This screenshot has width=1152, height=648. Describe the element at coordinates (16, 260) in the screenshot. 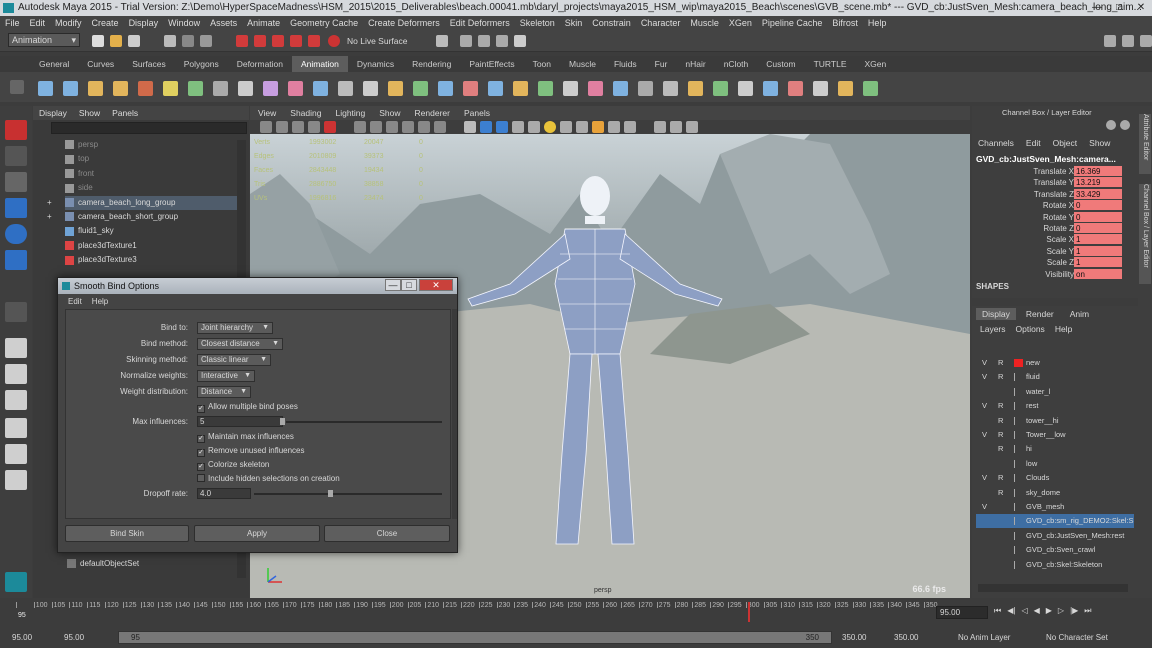

I see `scale-tool-icon` at that location.